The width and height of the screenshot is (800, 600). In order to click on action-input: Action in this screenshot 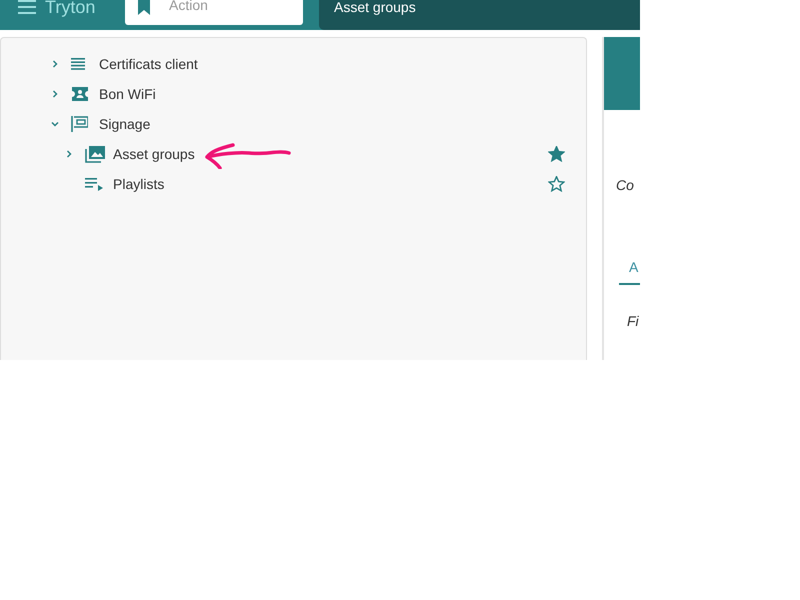, I will do `click(225, 6)`.